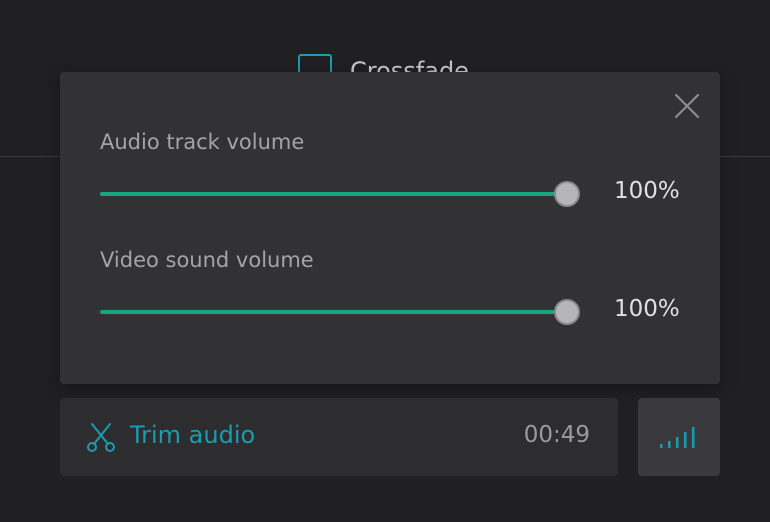 The image size is (770, 522). Describe the element at coordinates (556, 435) in the screenshot. I see `audio-duration: 00:49` at that location.